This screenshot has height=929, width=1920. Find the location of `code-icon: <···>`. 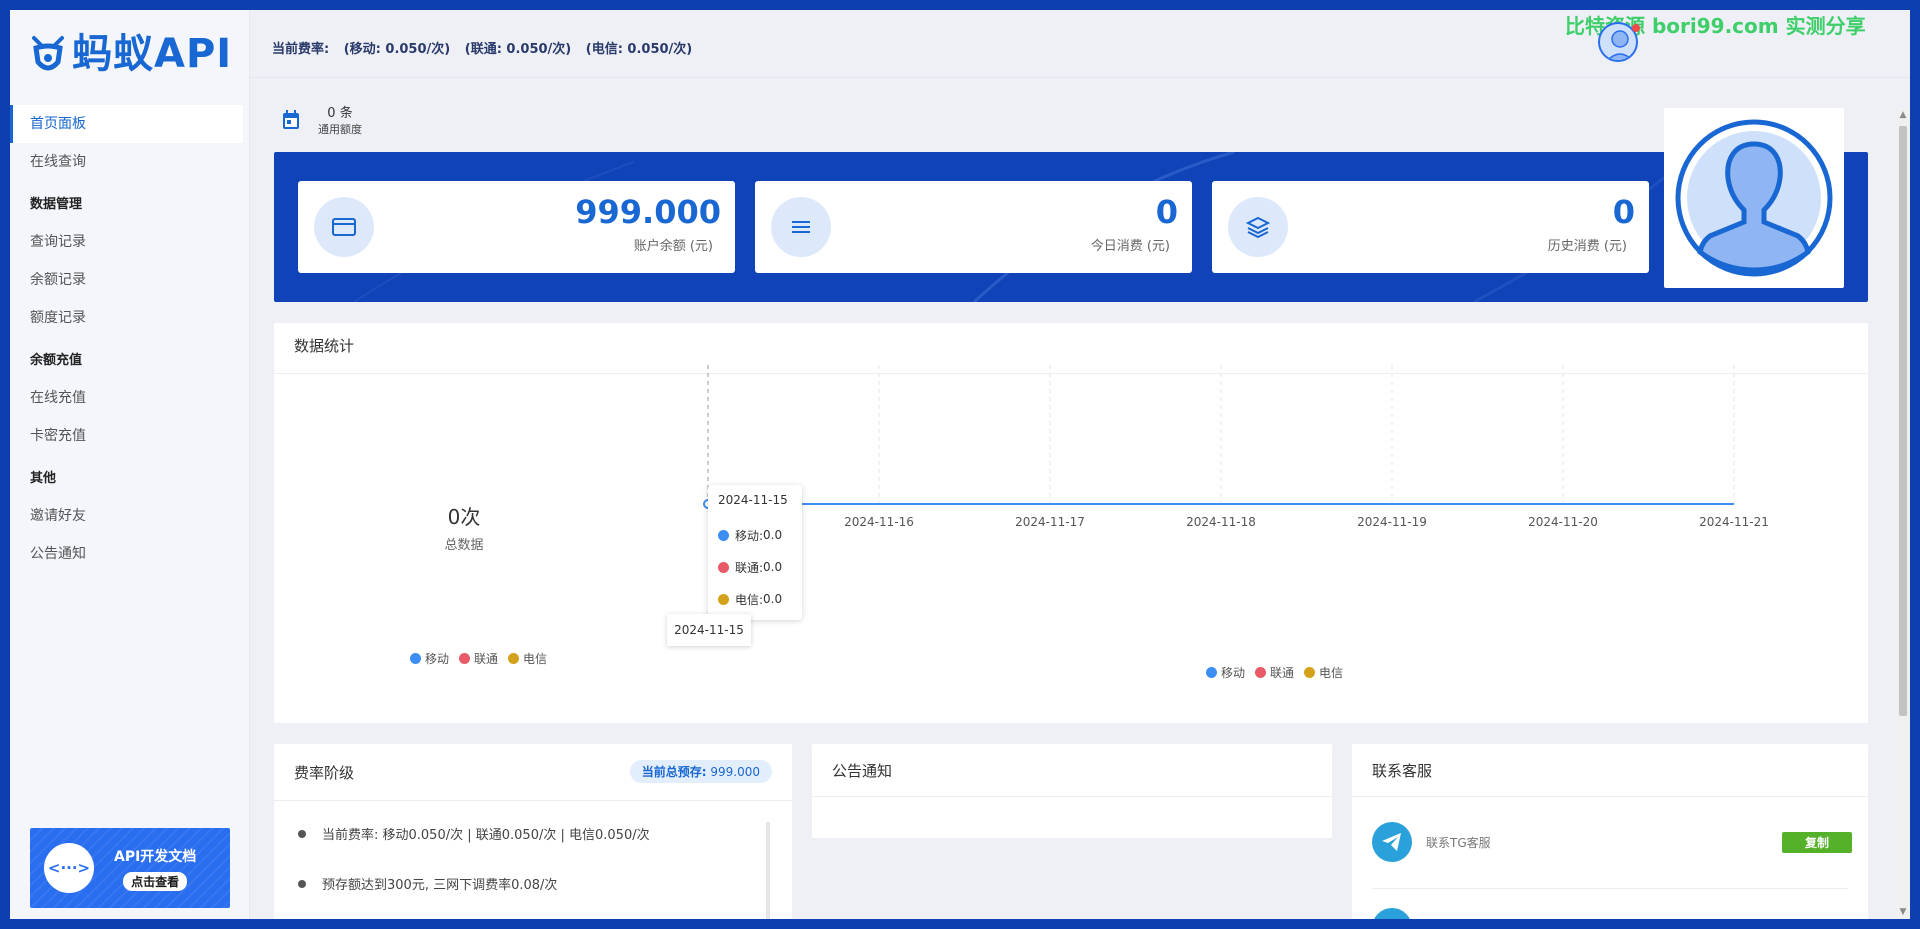

code-icon: <···> is located at coordinates (69, 868).